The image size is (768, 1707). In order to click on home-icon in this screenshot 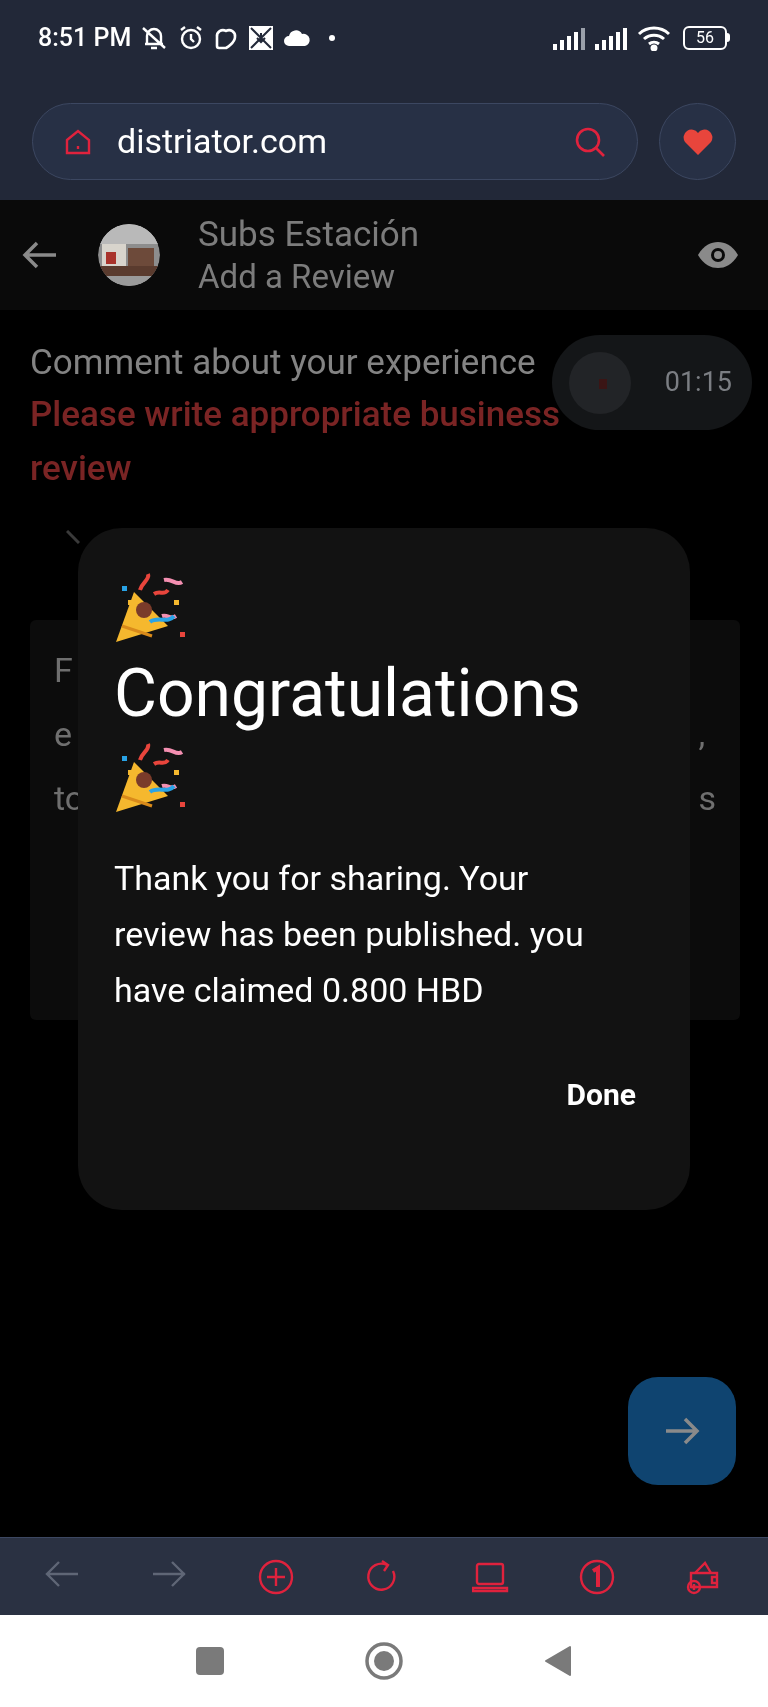, I will do `click(384, 1661)`.